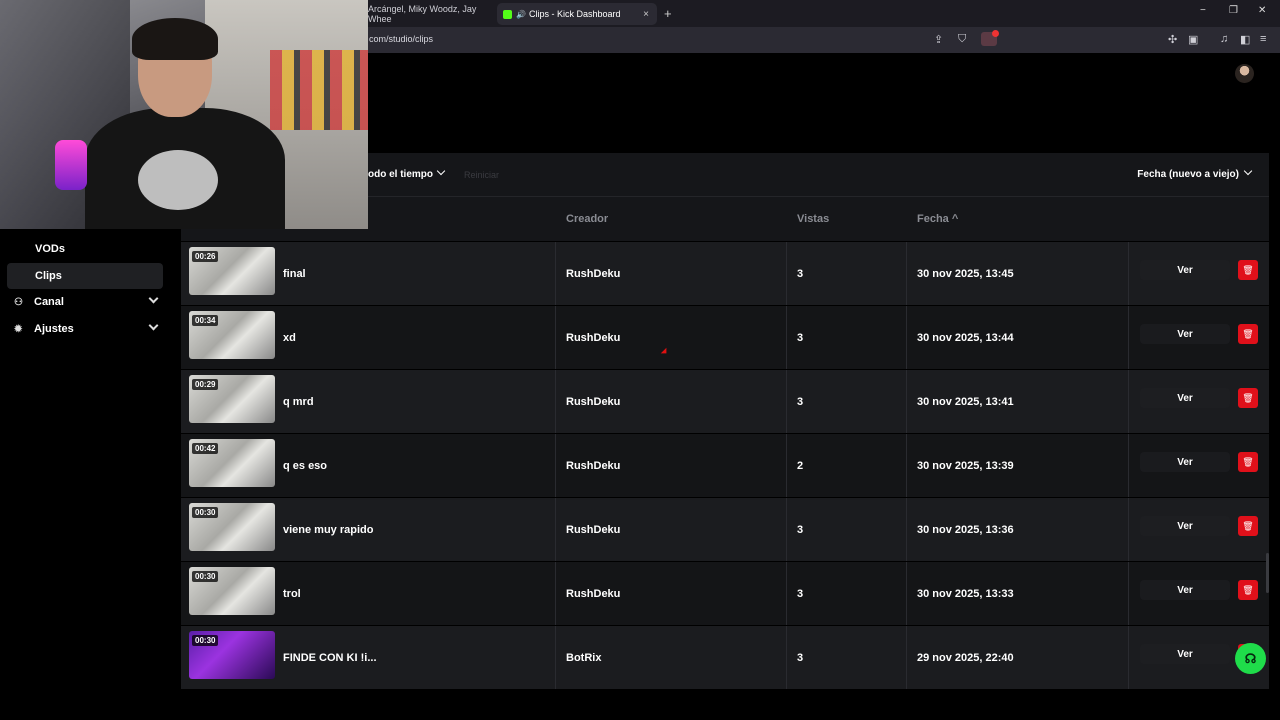  I want to click on column-header-creator: Creador, so click(587, 219).